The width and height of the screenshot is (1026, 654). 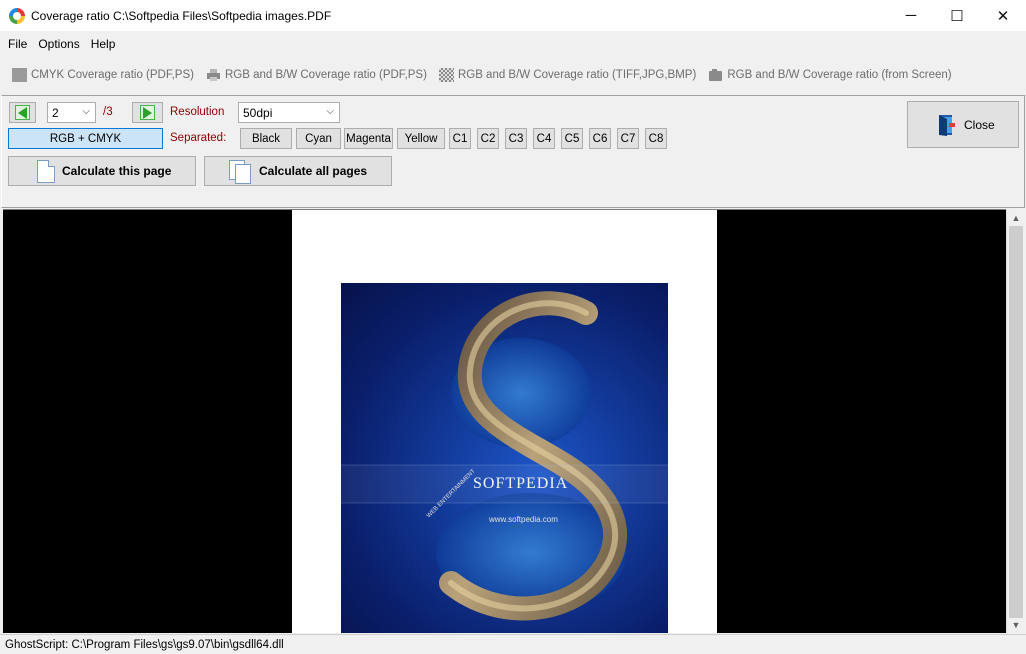 I want to click on maximize-button: ☐, so click(x=957, y=15).